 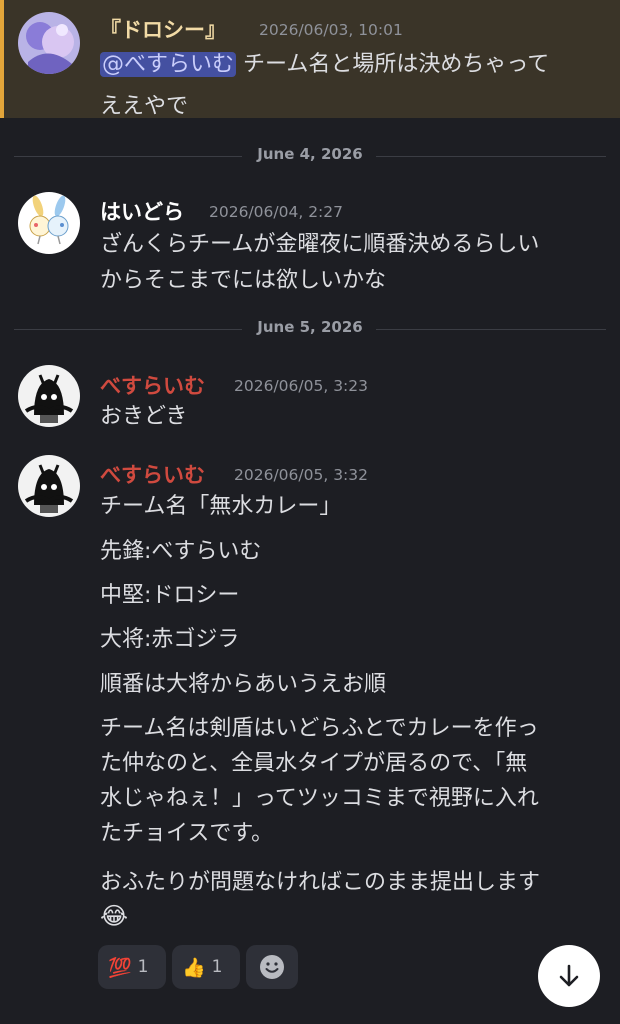 What do you see at coordinates (144, 416) in the screenshot?
I see `message-line: おきどき` at bounding box center [144, 416].